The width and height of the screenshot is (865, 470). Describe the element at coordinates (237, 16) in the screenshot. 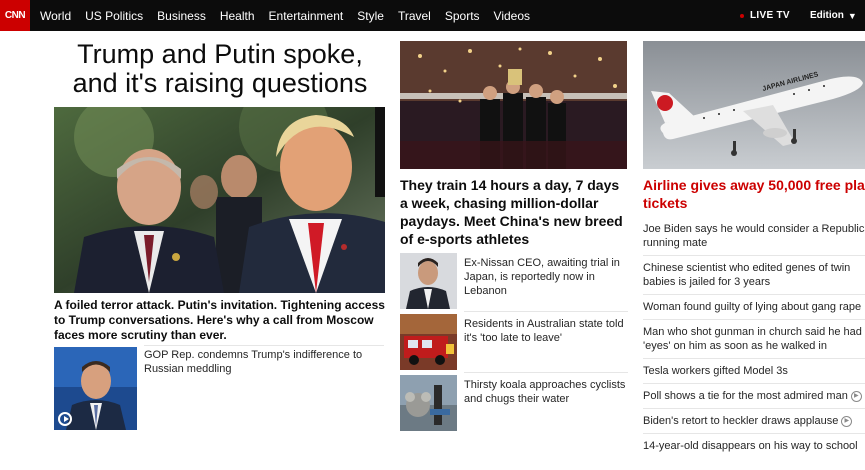

I see `nav-health: Health` at that location.